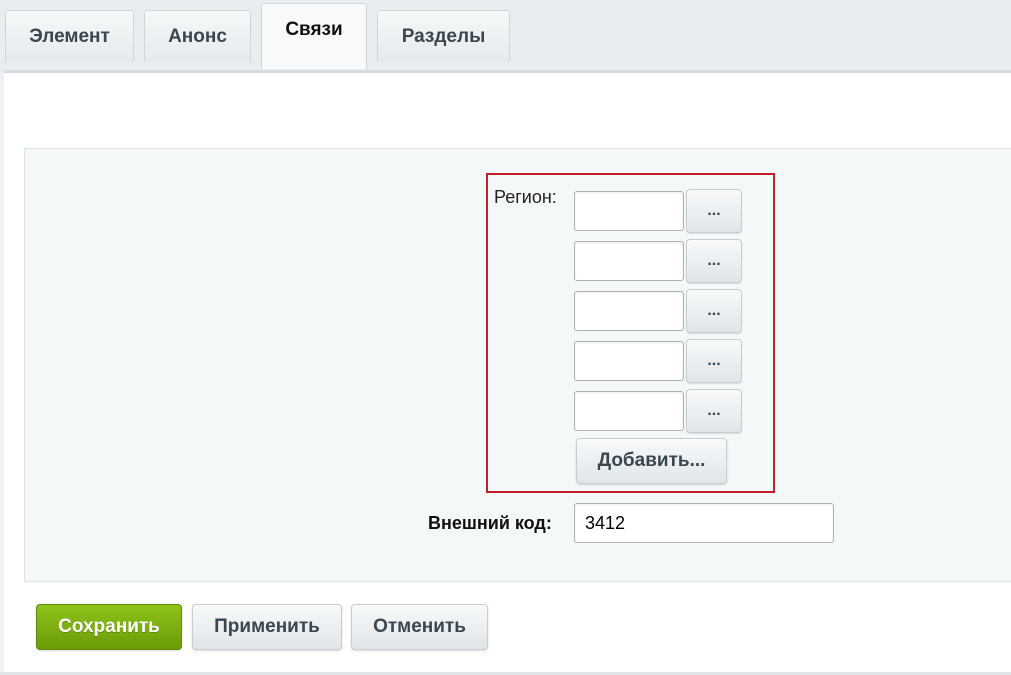 This screenshot has height=675, width=1011. I want to click on tab-label: Элемент, so click(69, 36).